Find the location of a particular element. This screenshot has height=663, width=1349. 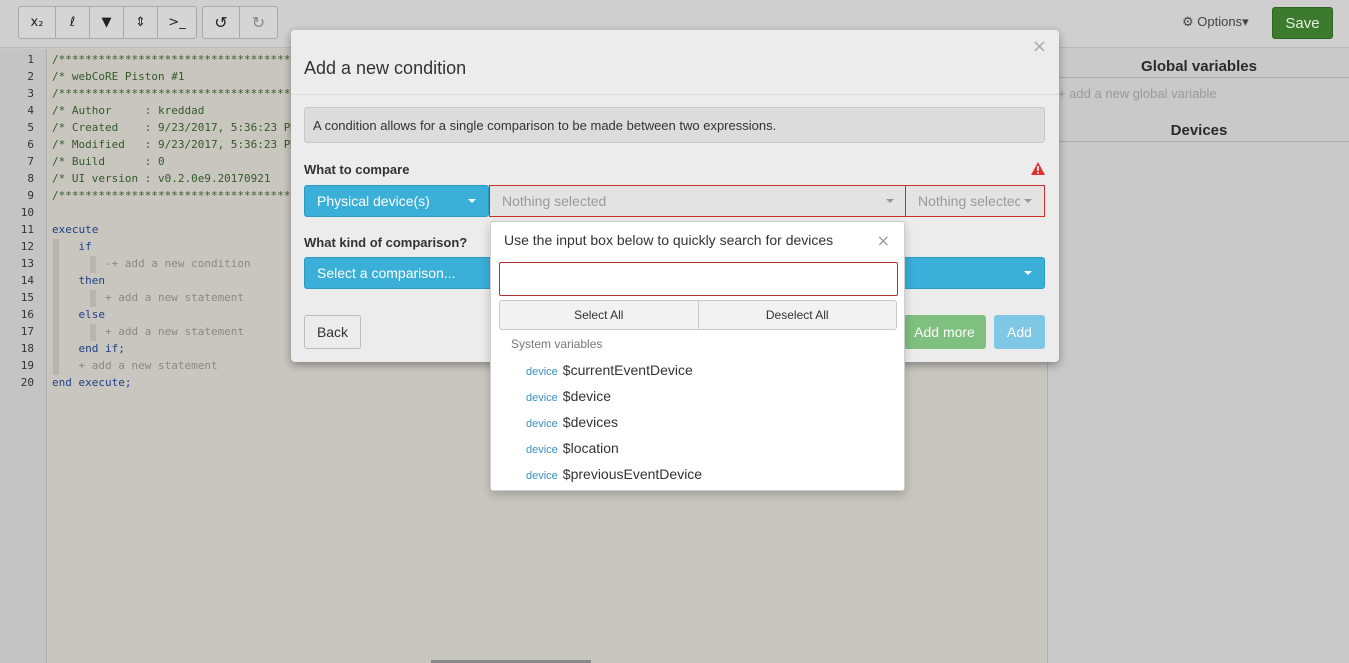

line-number: 10 is located at coordinates (27, 212).